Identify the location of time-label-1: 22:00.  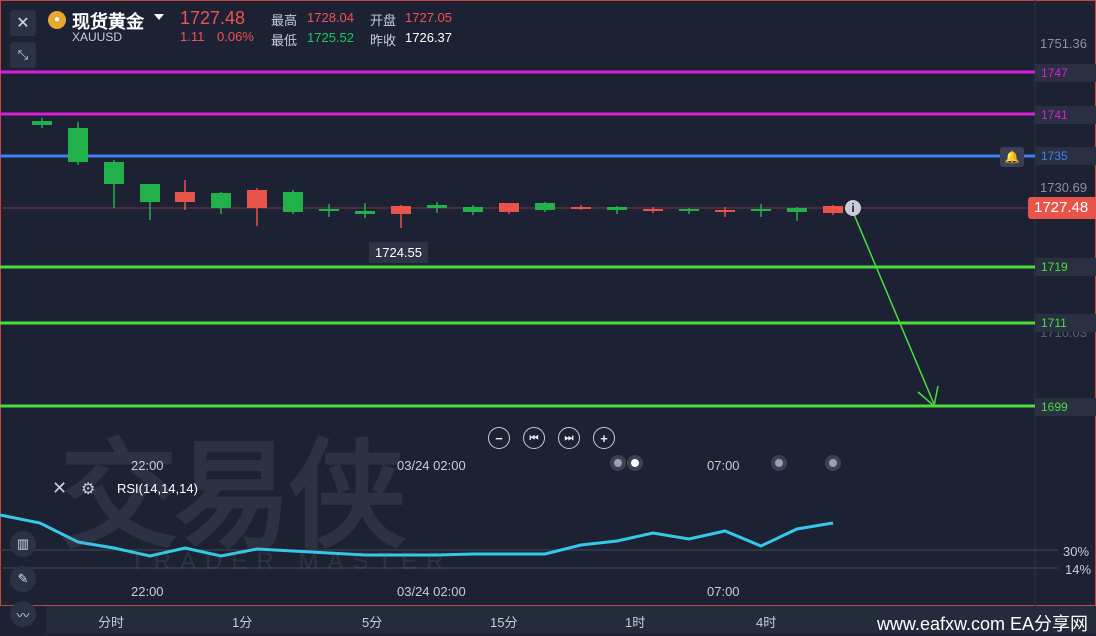
(147, 465).